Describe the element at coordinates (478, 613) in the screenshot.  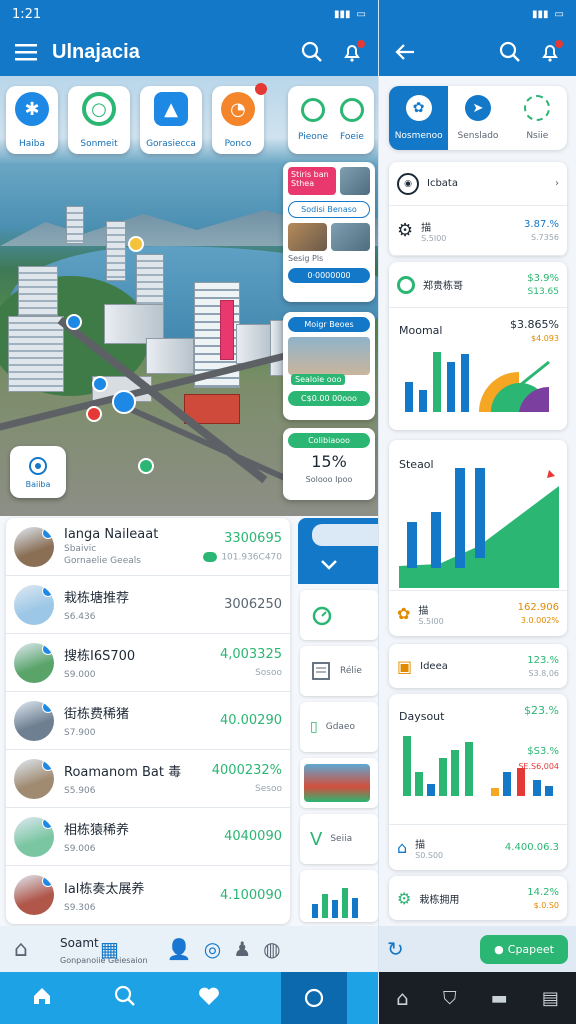
I see `stat-row: ✿ 描 S.5I00 162.906 3.0.002%` at that location.